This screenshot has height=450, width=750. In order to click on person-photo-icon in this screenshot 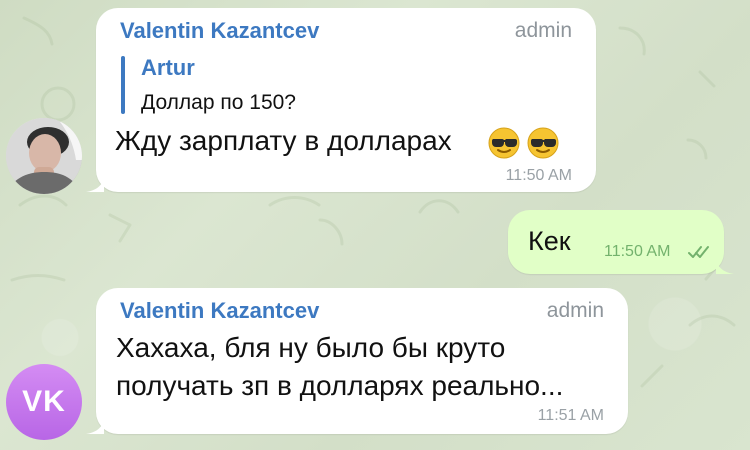, I will do `click(44, 156)`.